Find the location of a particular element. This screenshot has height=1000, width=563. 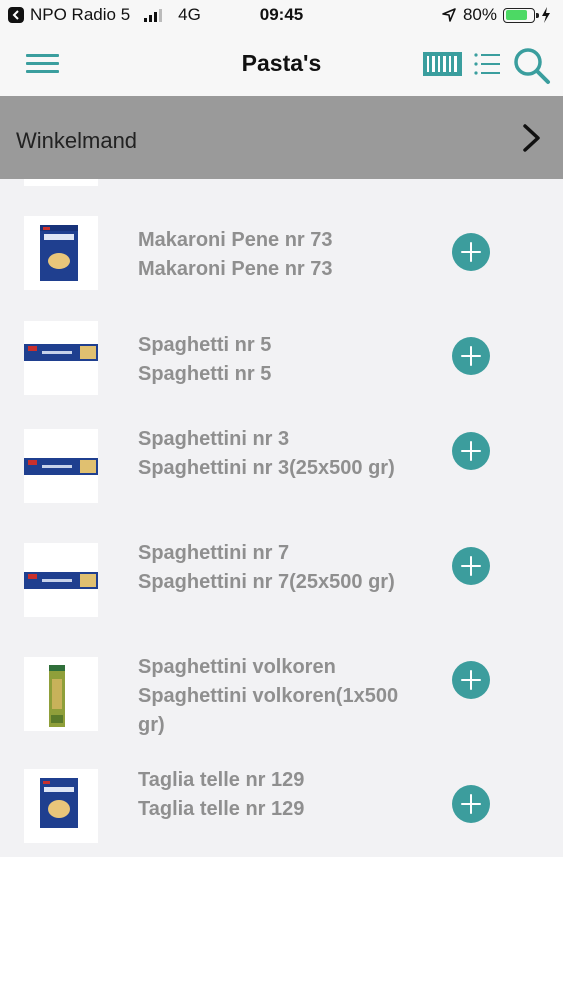

product-name: Spaghettini nr 3 is located at coordinates (214, 439).